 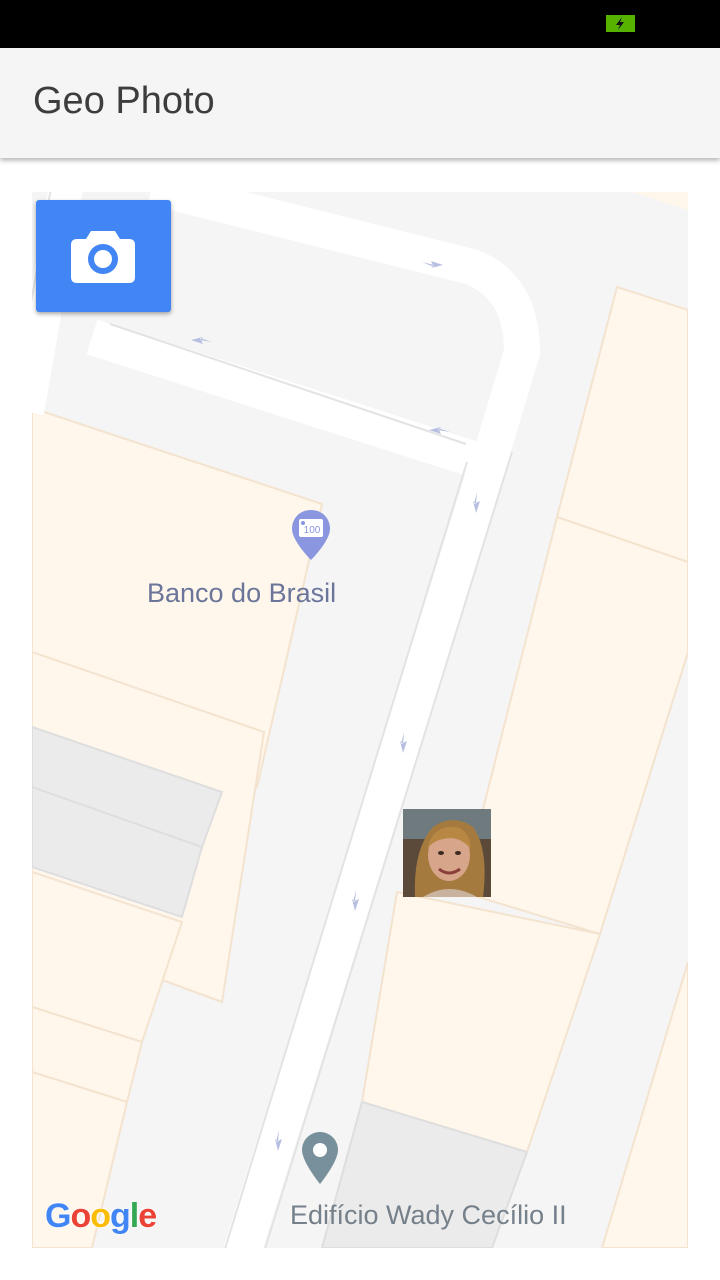 I want to click on camera-icon, so click(x=103, y=257).